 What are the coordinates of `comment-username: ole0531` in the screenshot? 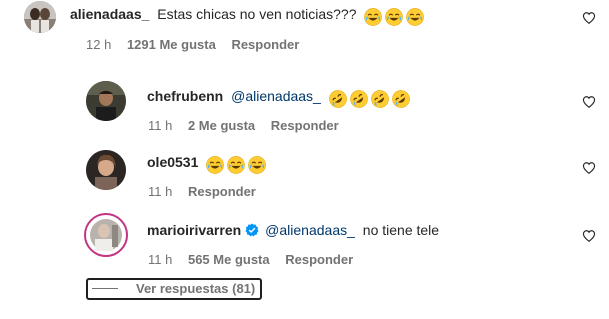 It's located at (172, 162).